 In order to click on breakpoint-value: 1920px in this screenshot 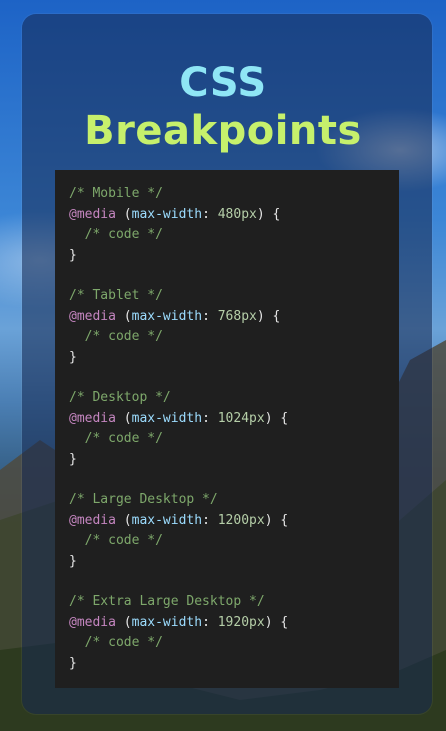, I will do `click(241, 622)`.